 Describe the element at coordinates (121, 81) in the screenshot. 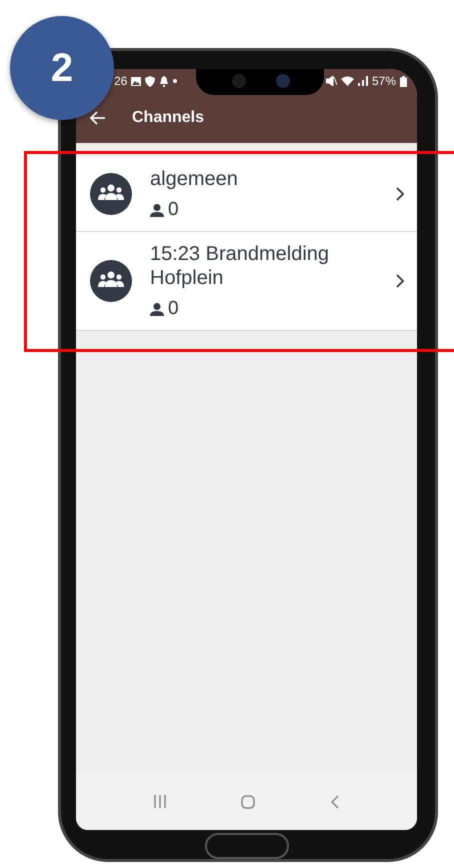

I see `status-time: 26` at that location.